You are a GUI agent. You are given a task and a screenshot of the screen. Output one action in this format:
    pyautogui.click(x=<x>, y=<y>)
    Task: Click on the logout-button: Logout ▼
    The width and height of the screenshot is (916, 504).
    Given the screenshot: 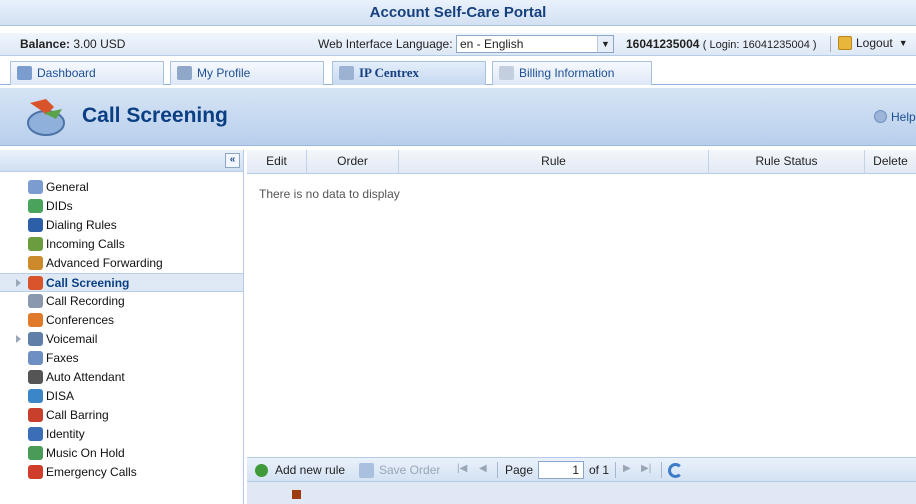 What is the action you would take?
    pyautogui.click(x=873, y=42)
    